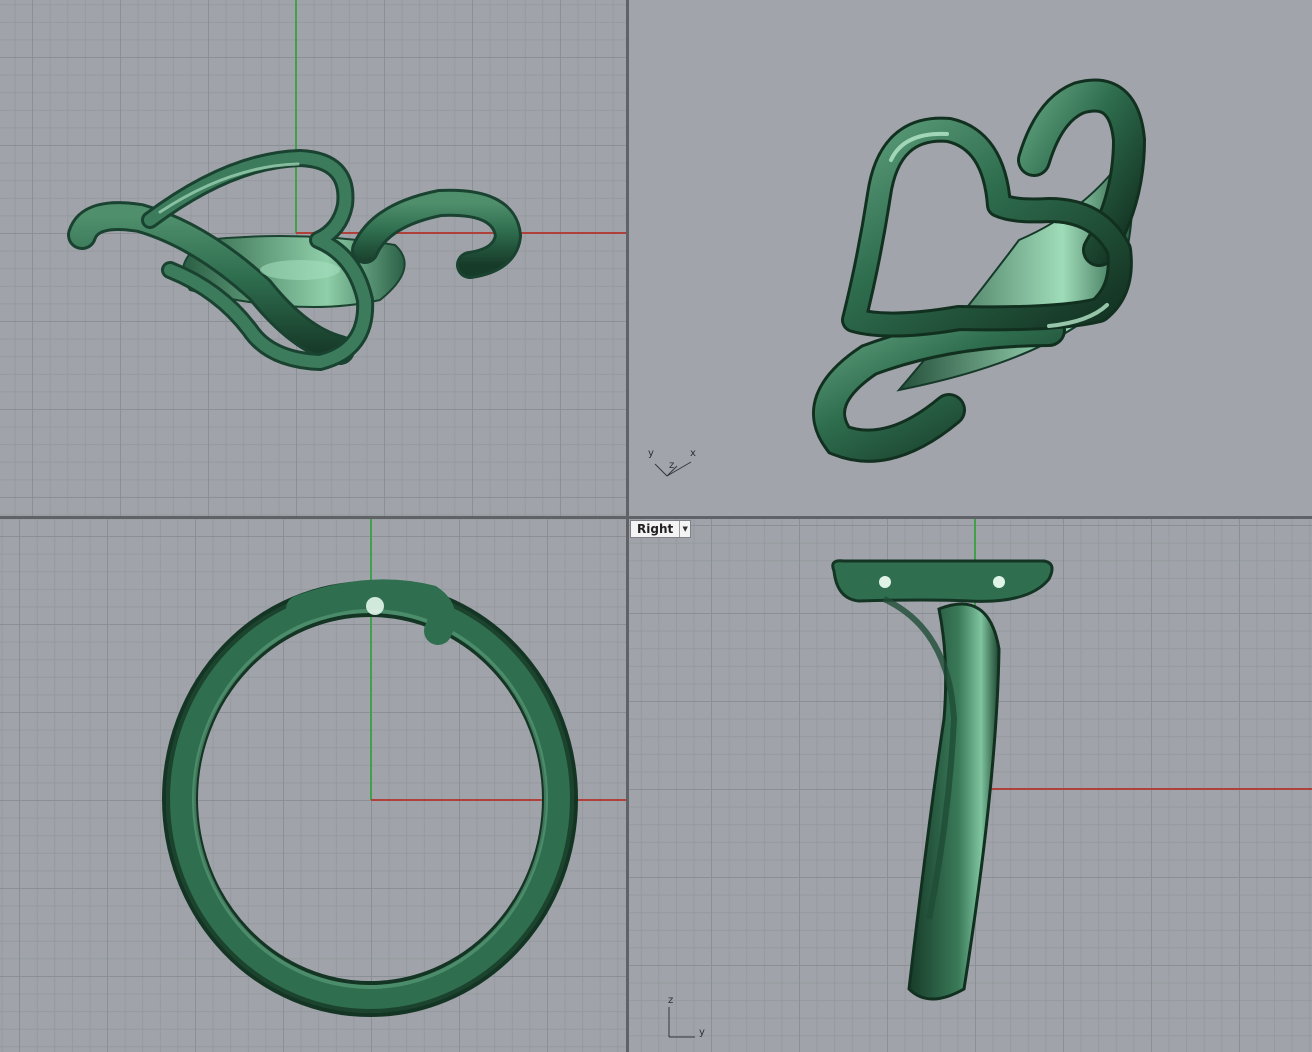 The height and width of the screenshot is (1052, 1312). I want to click on viewport-title-right: Right ▼, so click(661, 529).